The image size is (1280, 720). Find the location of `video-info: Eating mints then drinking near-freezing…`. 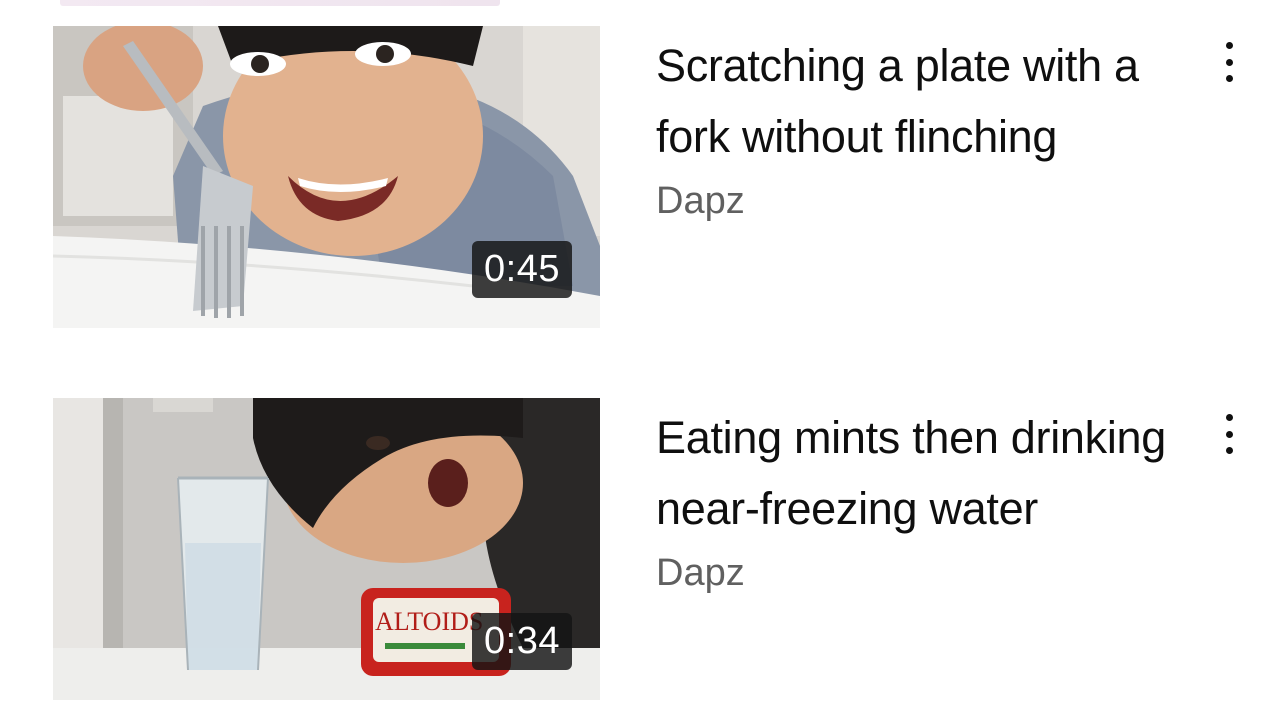

video-info: Eating mints then drinking near-freezing… is located at coordinates (926, 500).